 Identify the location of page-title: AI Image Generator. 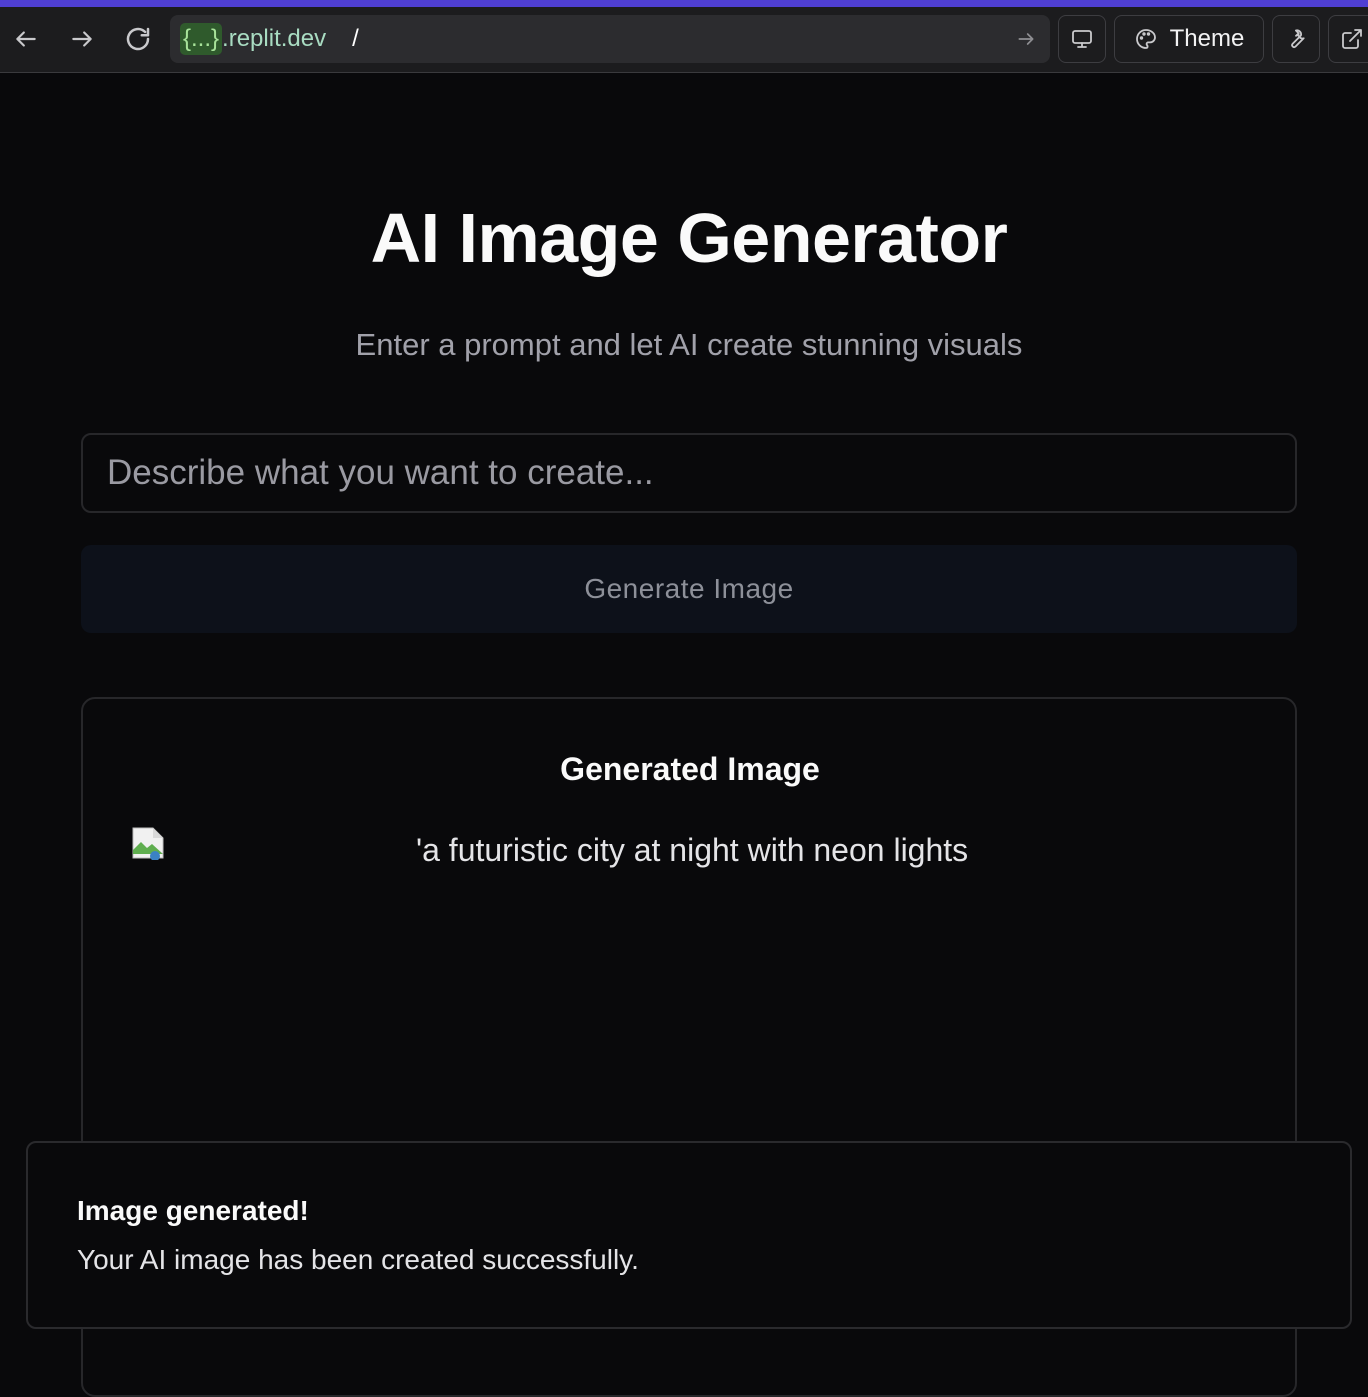
(689, 238).